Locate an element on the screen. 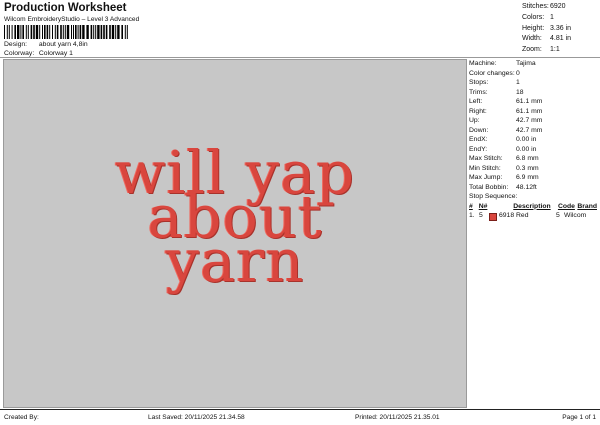 The width and height of the screenshot is (600, 425). info-row: Max Jump: 6.9 mm is located at coordinates (533, 178).